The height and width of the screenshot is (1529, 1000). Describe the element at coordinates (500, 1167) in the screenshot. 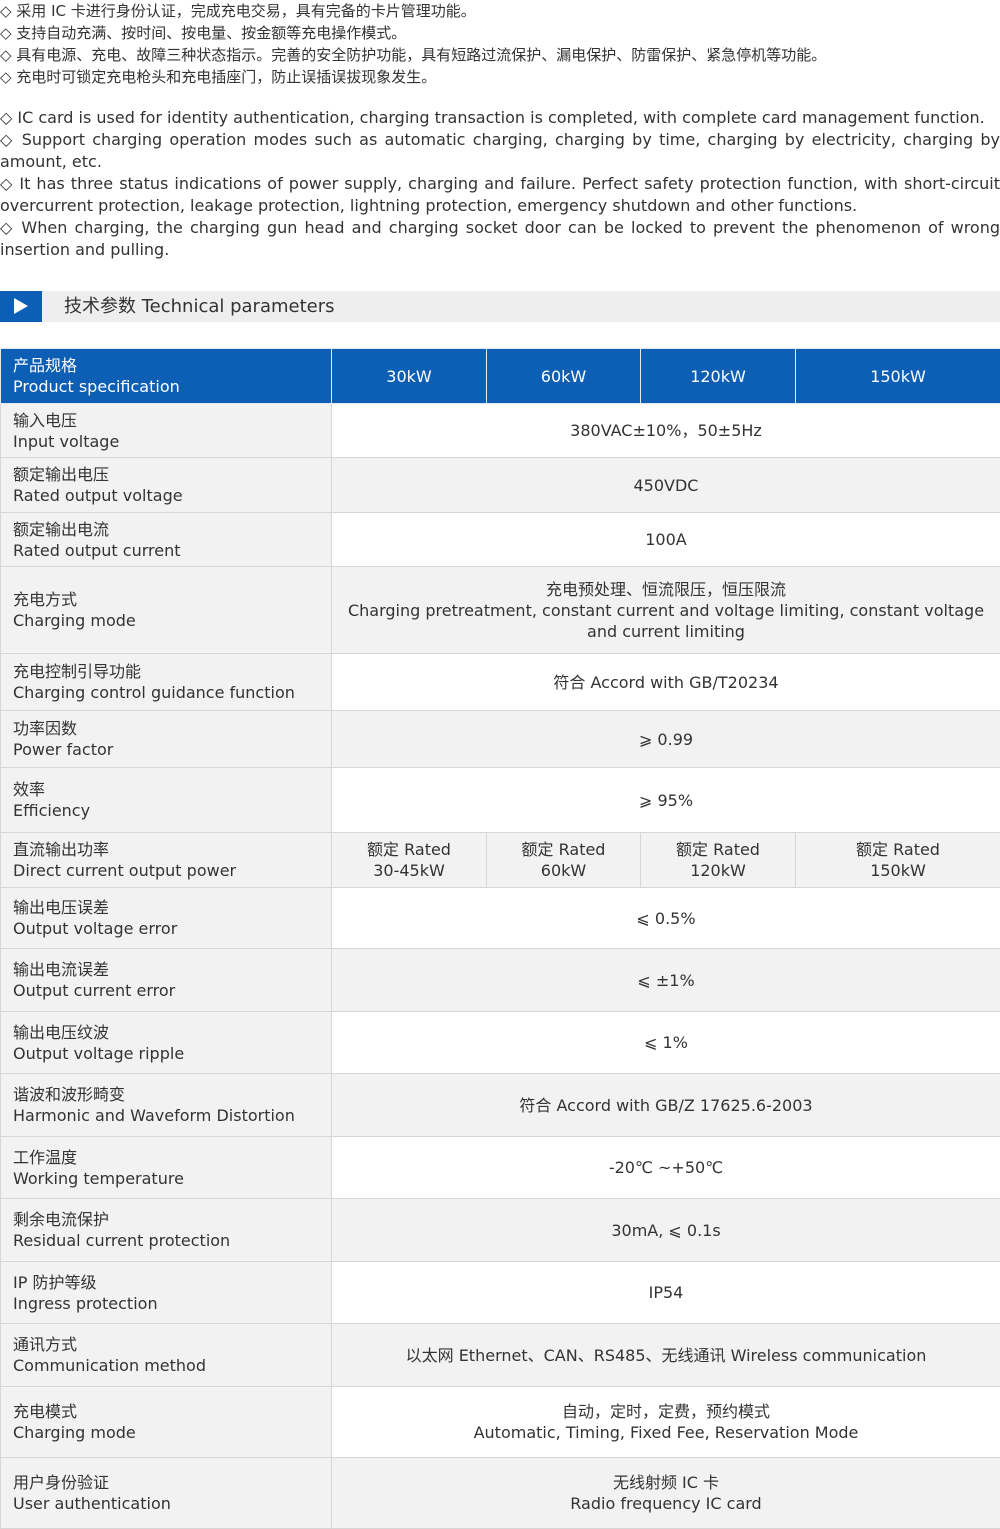

I see `table-row: 工作温度 Working temperature -20℃ ~+50℃` at that location.